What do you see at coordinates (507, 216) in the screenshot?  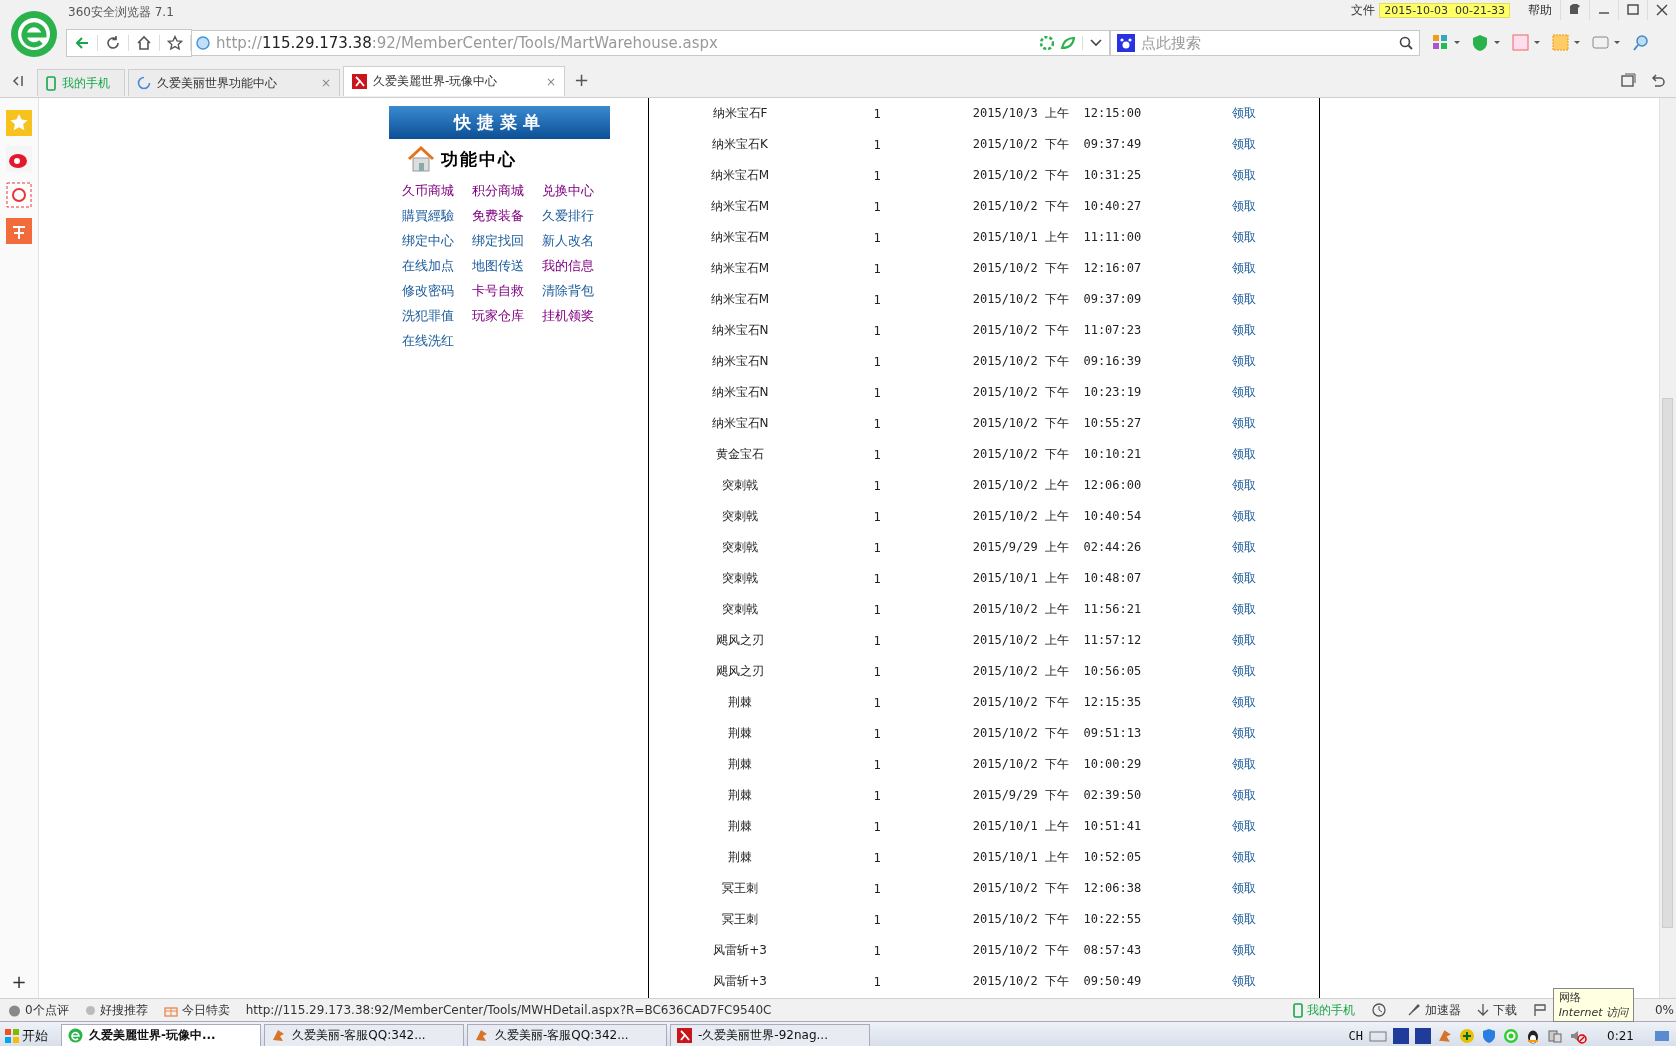 I see `menu-link: 免费装备` at bounding box center [507, 216].